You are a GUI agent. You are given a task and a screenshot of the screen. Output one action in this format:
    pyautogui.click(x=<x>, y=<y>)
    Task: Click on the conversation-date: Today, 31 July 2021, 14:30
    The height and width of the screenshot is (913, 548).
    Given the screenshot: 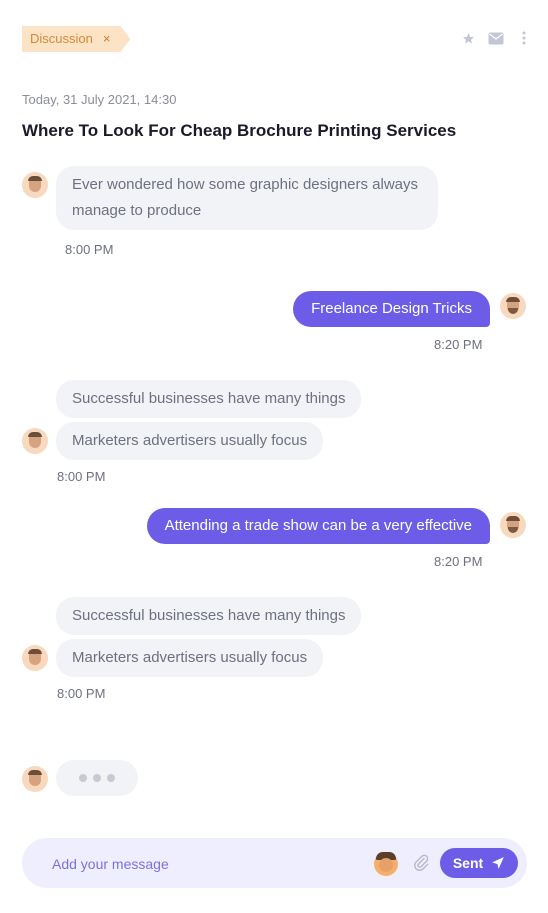 What is the action you would take?
    pyautogui.click(x=99, y=99)
    